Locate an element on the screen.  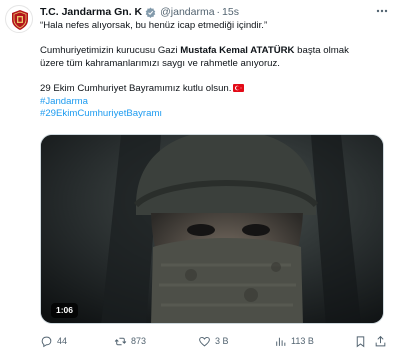
like-count: 3 B is located at coordinates (222, 341).